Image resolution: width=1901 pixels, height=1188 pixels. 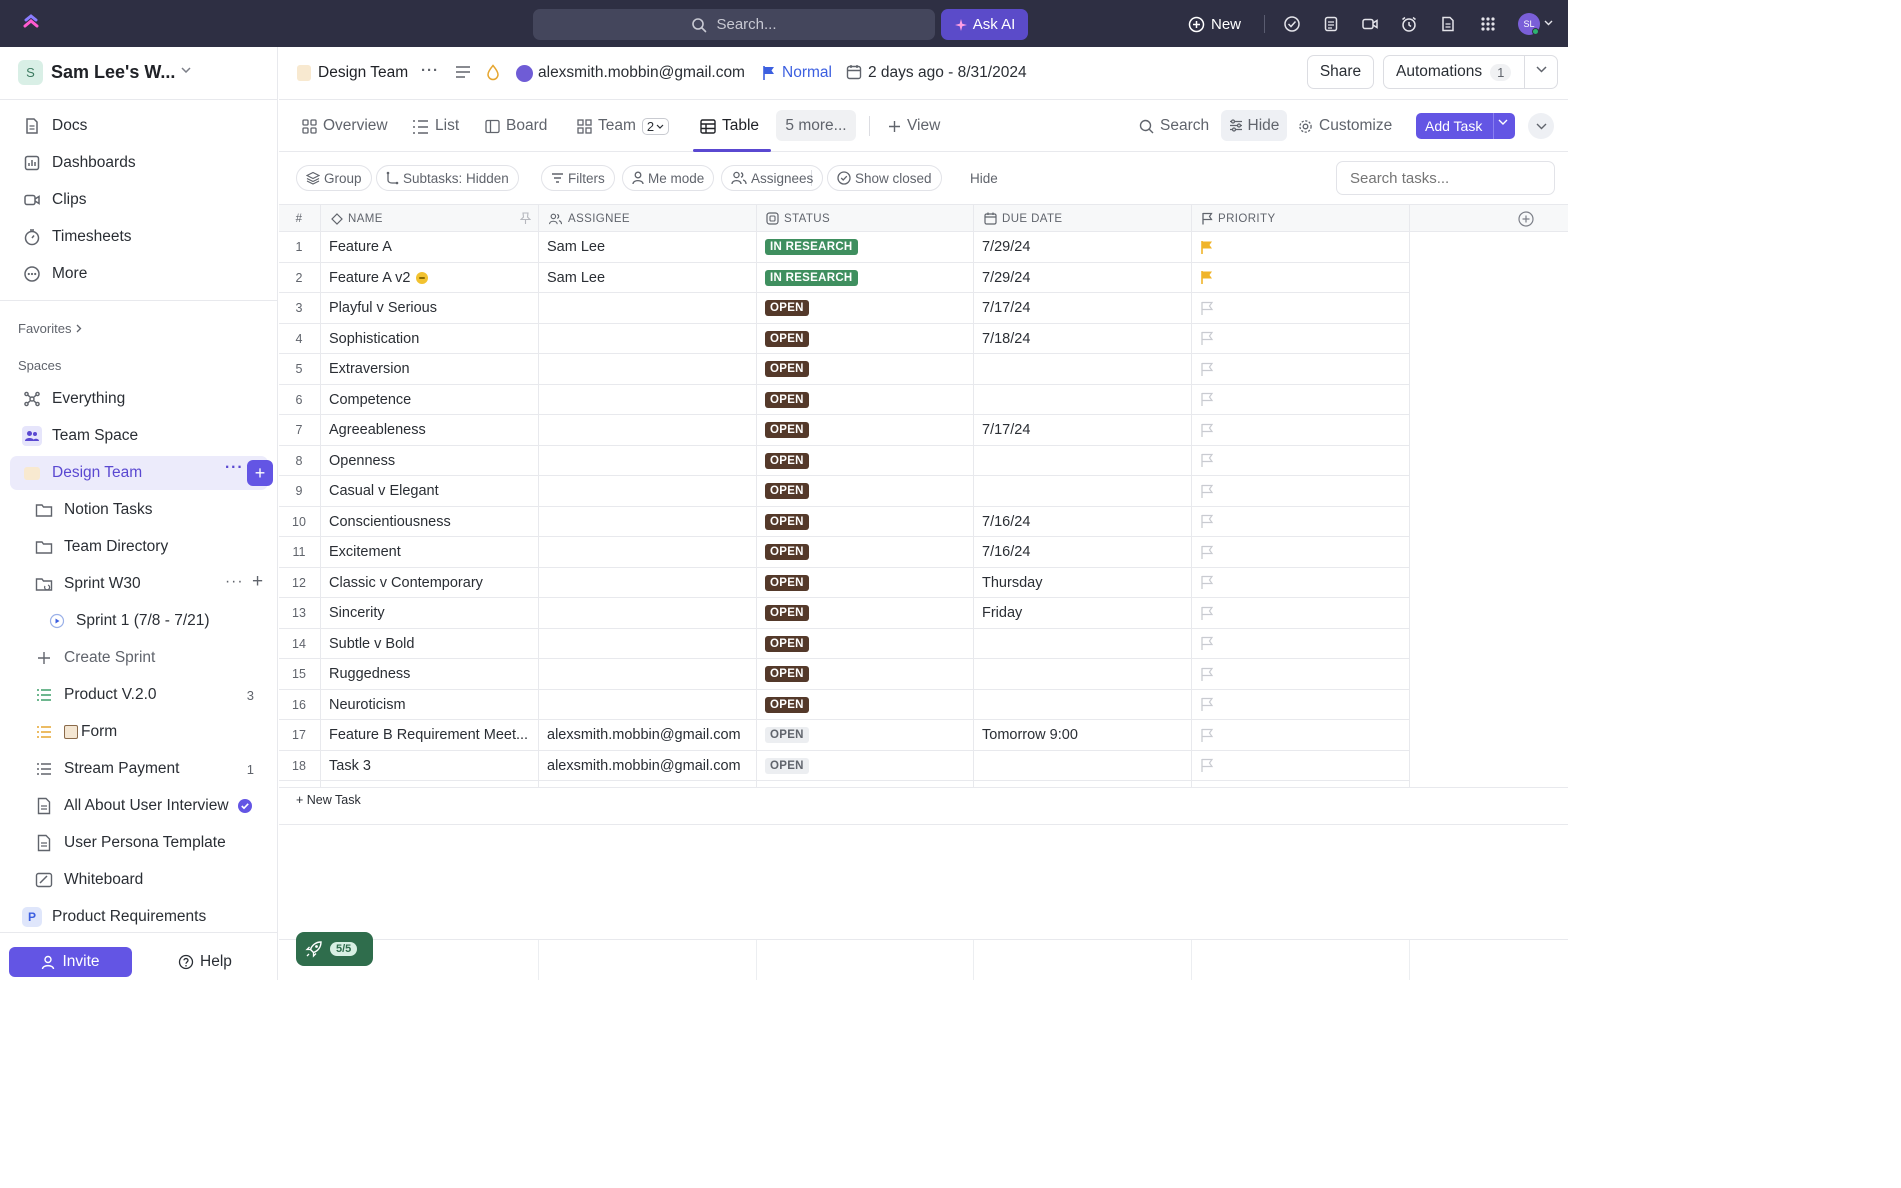 What do you see at coordinates (139, 274) in the screenshot?
I see `sidebar-item-more: More` at bounding box center [139, 274].